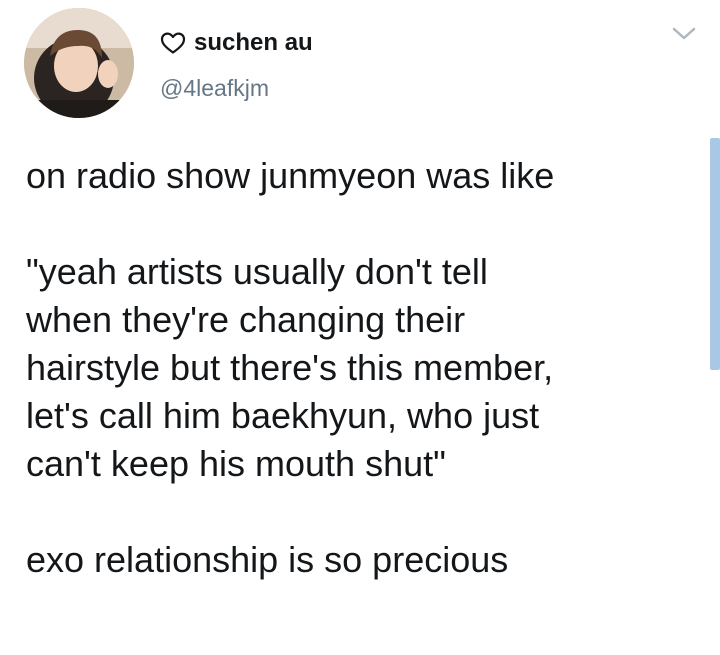 This screenshot has height=655, width=720. I want to click on tweet-menu-button, so click(684, 34).